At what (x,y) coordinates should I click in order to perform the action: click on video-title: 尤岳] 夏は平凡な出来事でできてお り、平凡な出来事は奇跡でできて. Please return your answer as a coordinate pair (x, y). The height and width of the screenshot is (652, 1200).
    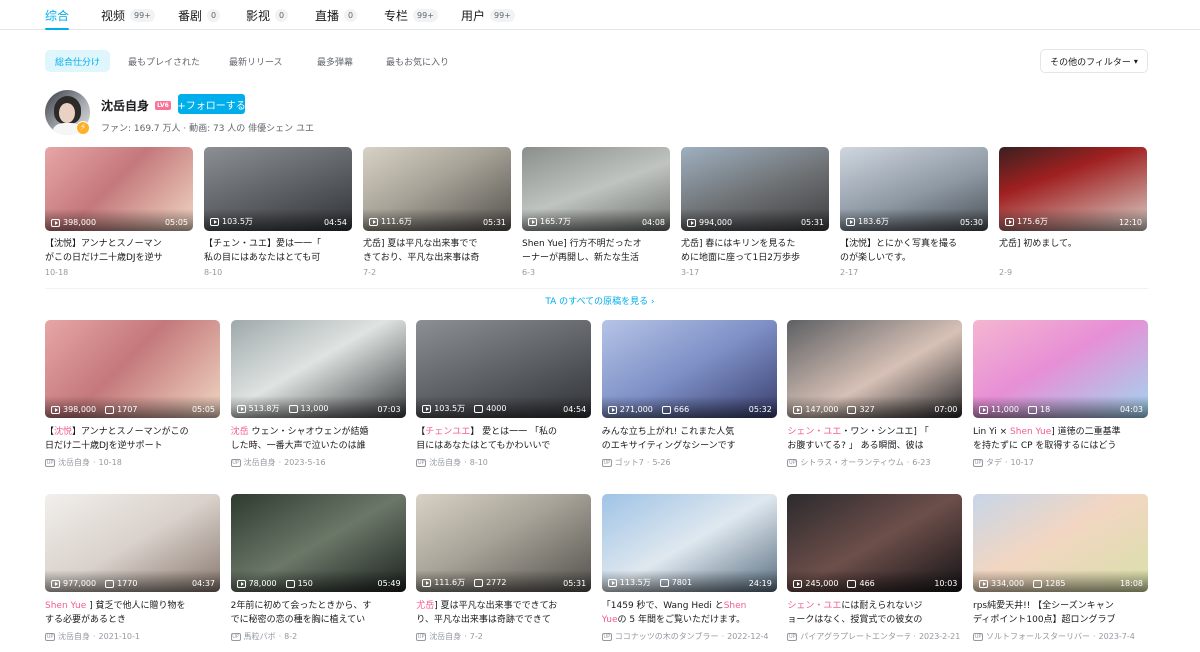
    Looking at the image, I should click on (503, 613).